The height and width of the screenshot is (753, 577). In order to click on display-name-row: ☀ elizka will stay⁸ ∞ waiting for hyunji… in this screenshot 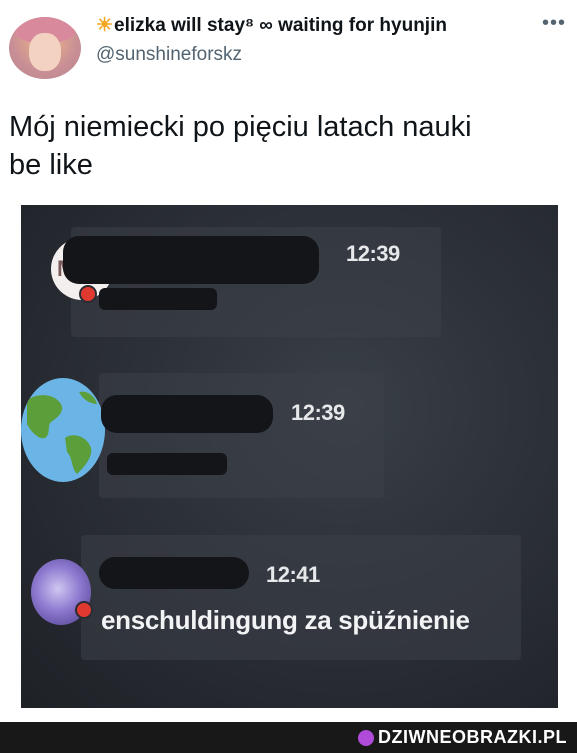, I will do `click(271, 25)`.